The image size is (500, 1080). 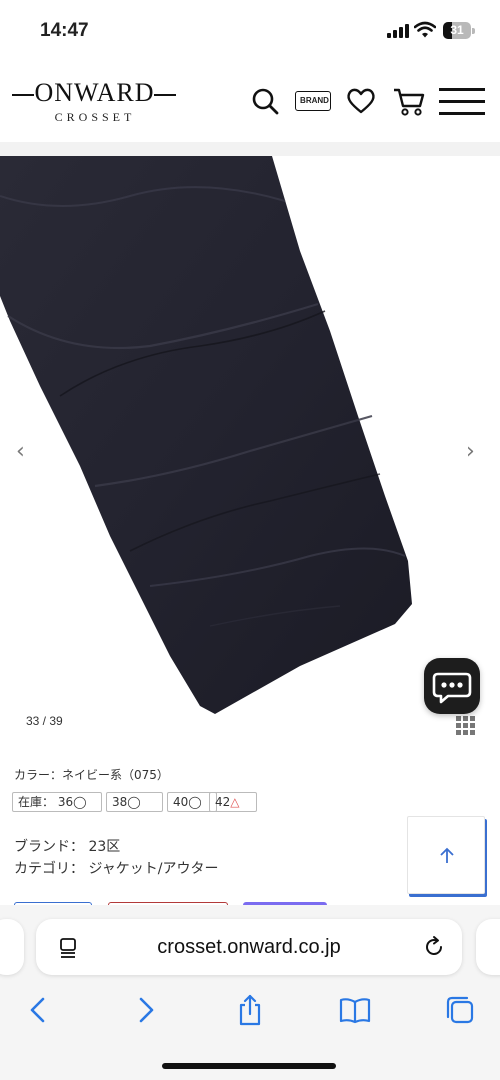 I want to click on category-info: カテゴリ： ジャケット/アウター, so click(x=116, y=869).